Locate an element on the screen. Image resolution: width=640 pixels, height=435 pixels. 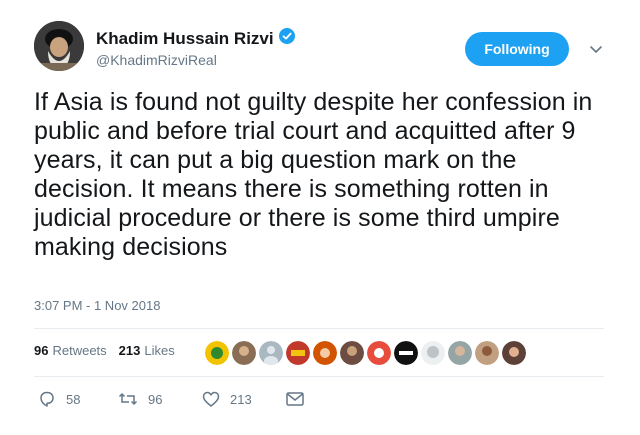
direct-message-button is located at coordinates (295, 399).